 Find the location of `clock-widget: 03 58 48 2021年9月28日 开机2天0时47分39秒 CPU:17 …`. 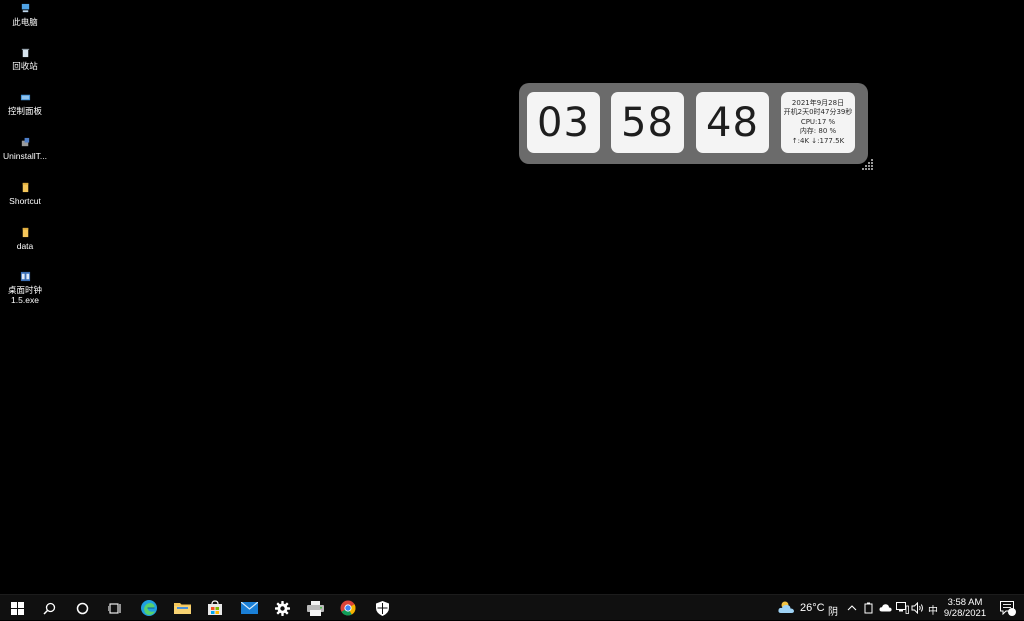

clock-widget: 03 58 48 2021年9月28日 开机2天0时47分39秒 CPU:17 … is located at coordinates (693, 123).